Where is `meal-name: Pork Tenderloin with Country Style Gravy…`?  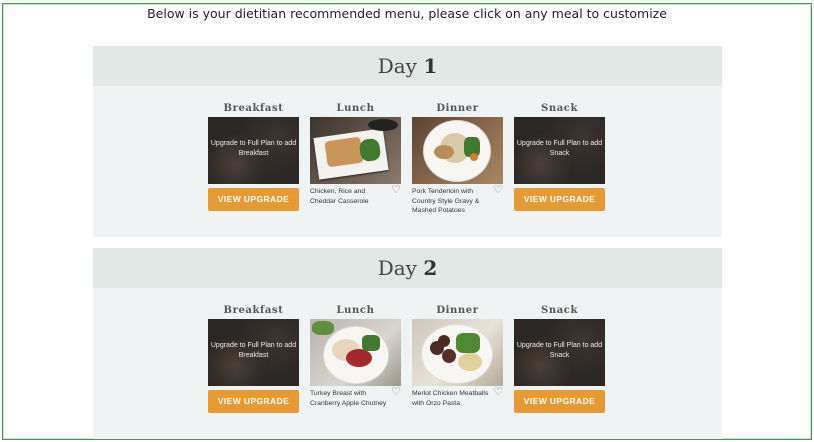
meal-name: Pork Tenderloin with Country Style Gravy… is located at coordinates (446, 201).